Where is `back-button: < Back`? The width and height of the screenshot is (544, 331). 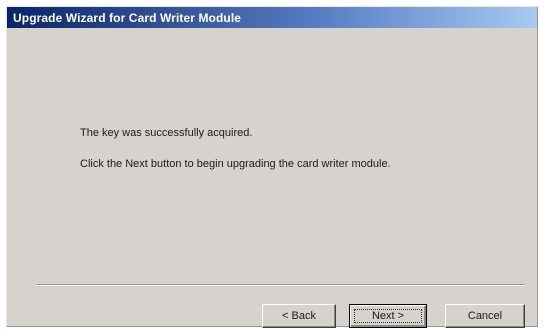 back-button: < Back is located at coordinates (299, 316).